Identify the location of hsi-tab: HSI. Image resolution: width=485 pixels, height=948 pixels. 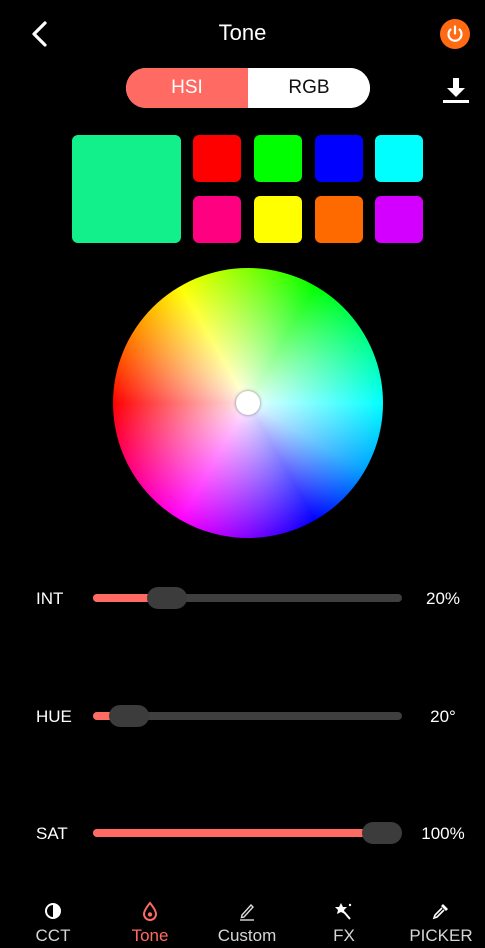
(187, 88).